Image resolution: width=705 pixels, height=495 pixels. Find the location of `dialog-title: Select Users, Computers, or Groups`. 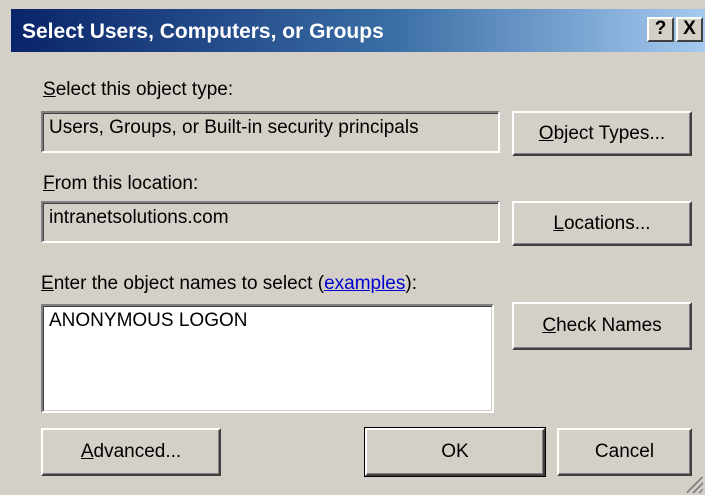

dialog-title: Select Users, Computers, or Groups is located at coordinates (203, 31).